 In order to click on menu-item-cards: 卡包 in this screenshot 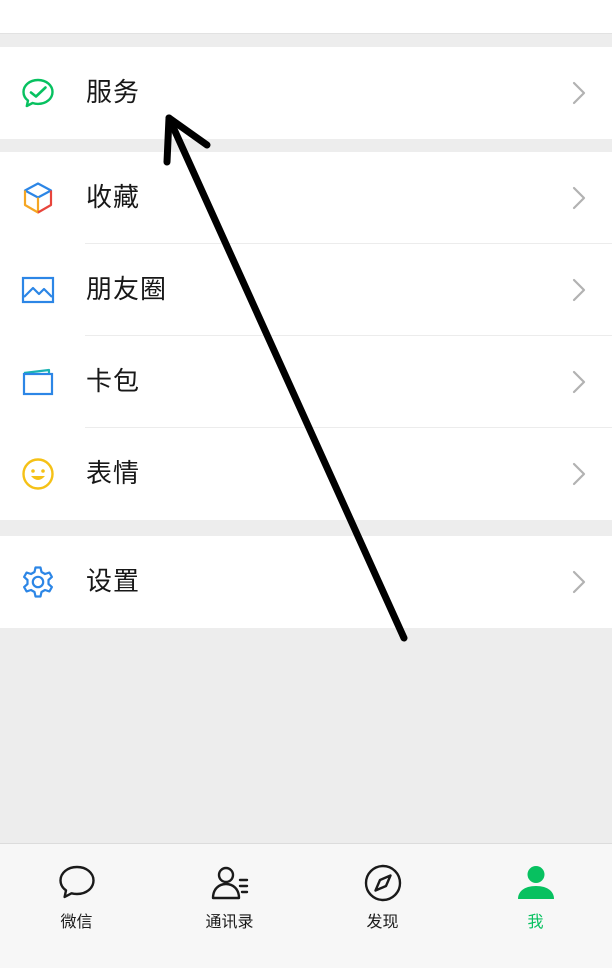, I will do `click(306, 382)`.